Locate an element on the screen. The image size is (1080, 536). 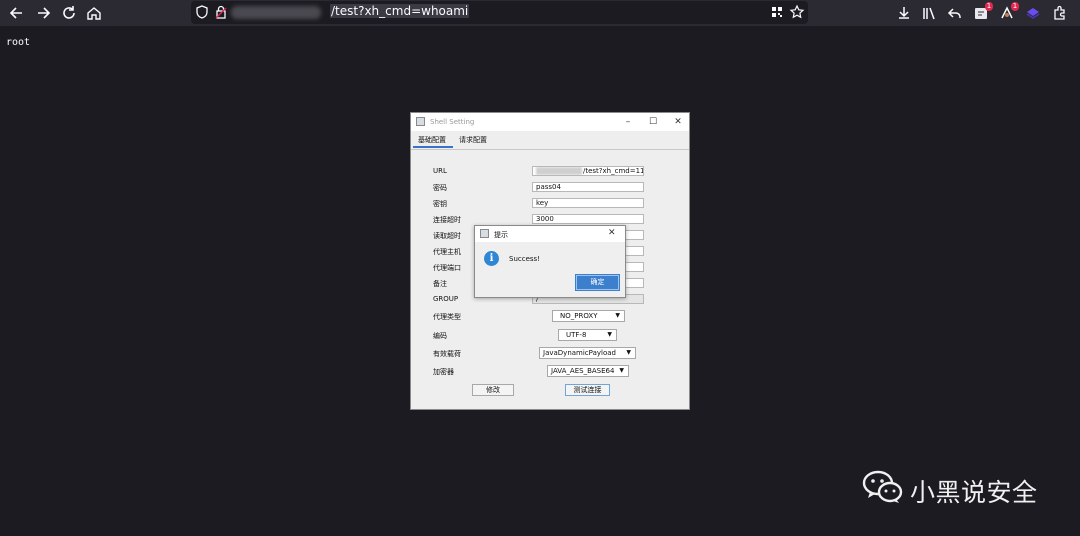
url-host-redacted is located at coordinates (276, 12).